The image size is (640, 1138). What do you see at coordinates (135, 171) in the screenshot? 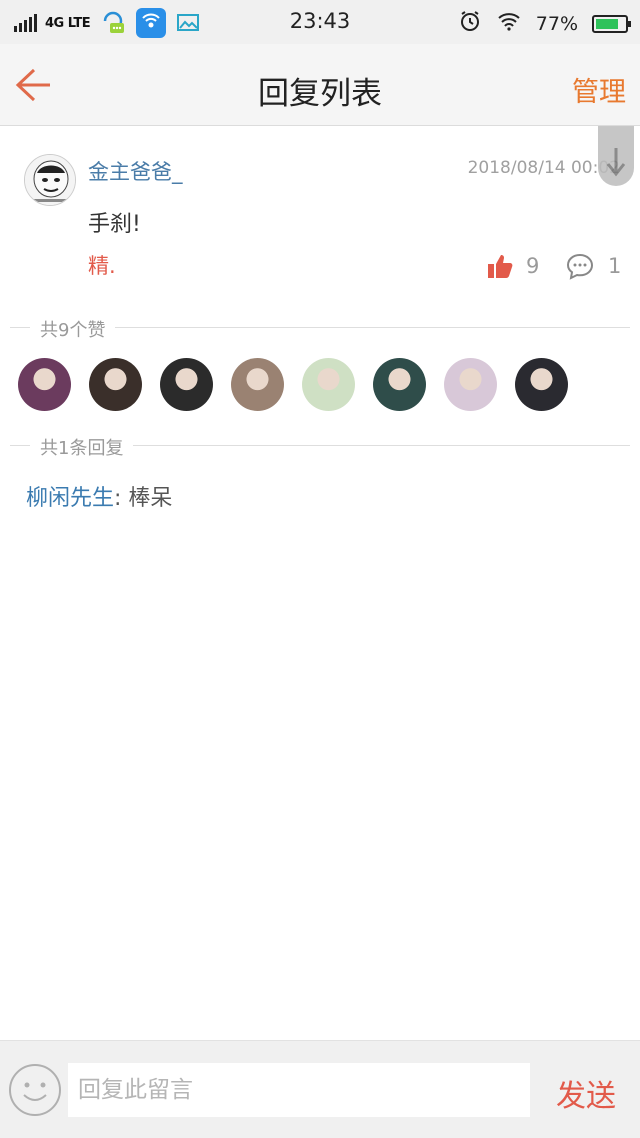
I see `post-username: 金主爸爸_` at bounding box center [135, 171].